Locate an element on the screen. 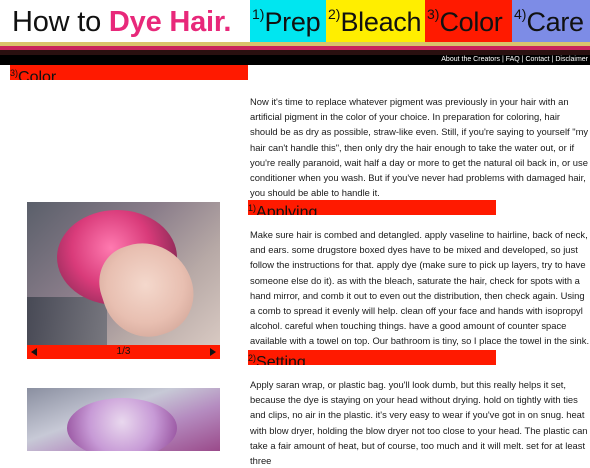 This screenshot has width=590, height=468. tab-bleach: 2)Bleach is located at coordinates (375, 21).